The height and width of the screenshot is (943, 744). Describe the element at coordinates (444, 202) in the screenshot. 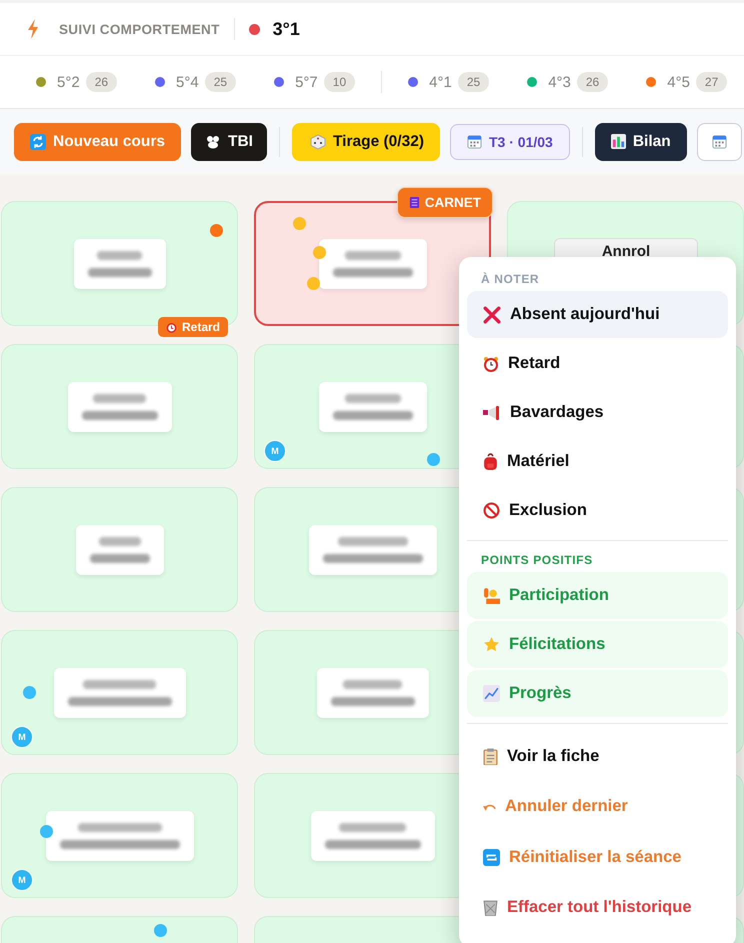

I see `notebook-tag: CARNET` at that location.